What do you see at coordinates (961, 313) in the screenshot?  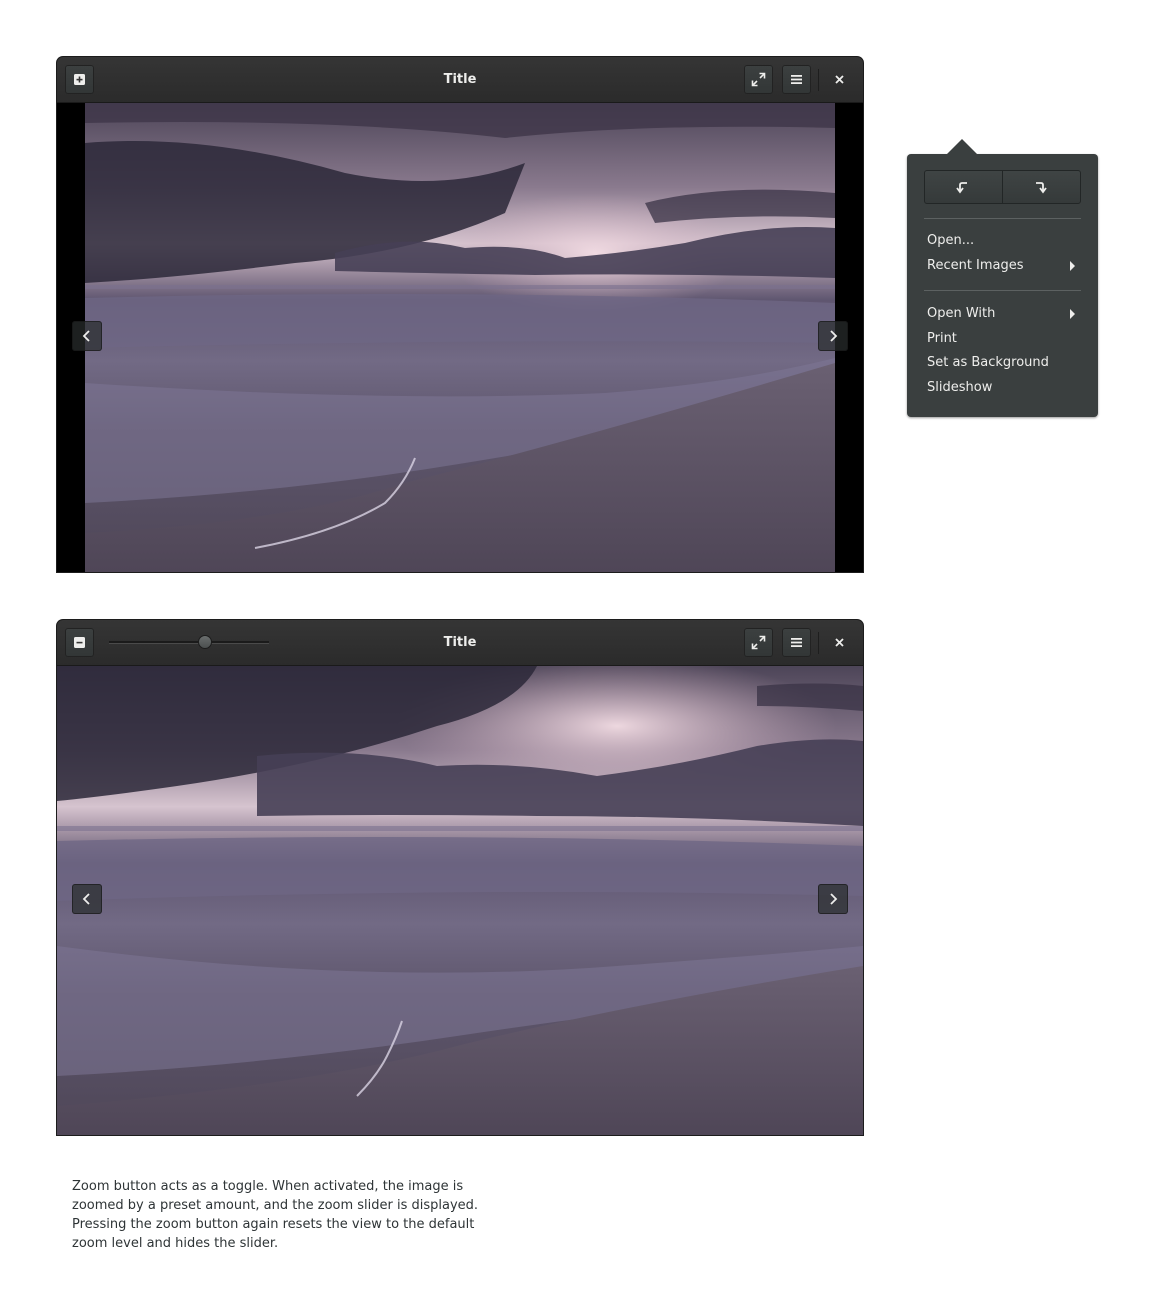 I see `menu-item-label: Open With` at bounding box center [961, 313].